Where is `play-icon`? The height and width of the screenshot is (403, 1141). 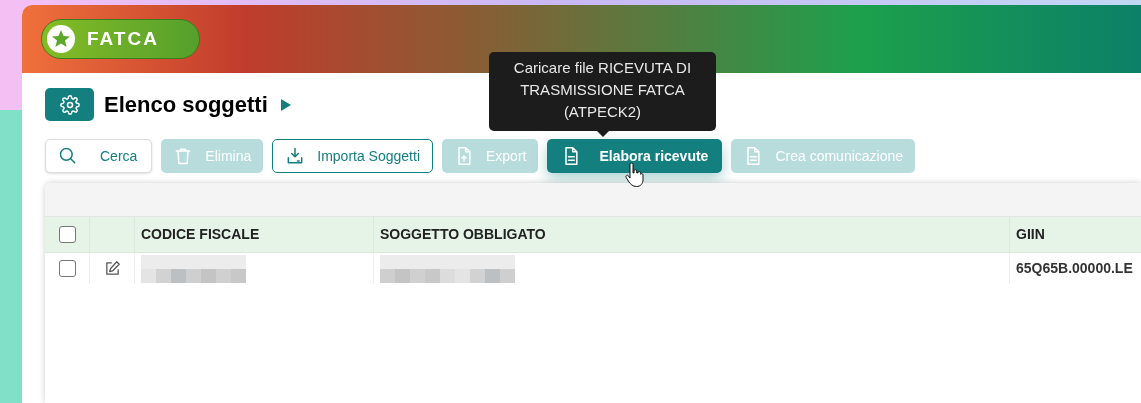
play-icon is located at coordinates (285, 104).